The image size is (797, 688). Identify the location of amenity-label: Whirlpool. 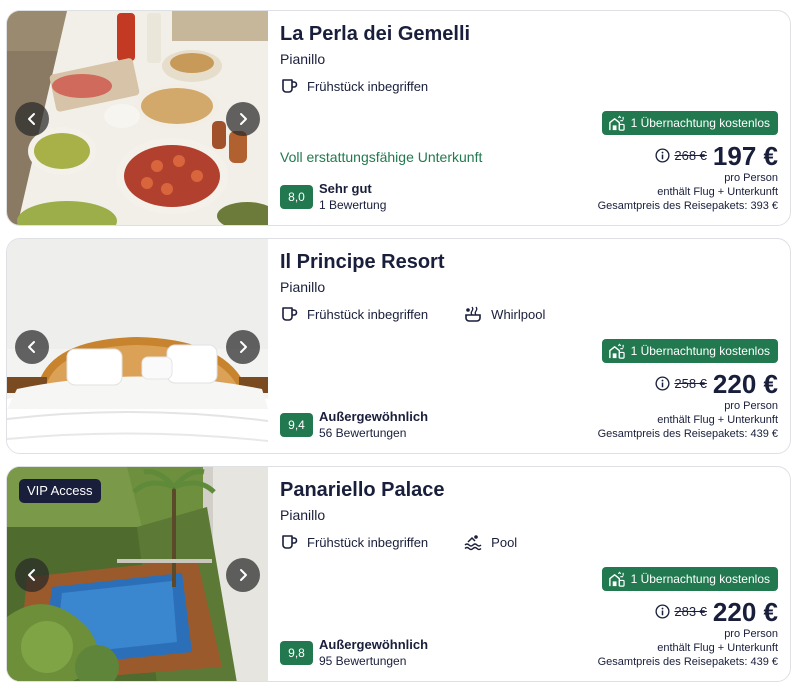
(518, 314).